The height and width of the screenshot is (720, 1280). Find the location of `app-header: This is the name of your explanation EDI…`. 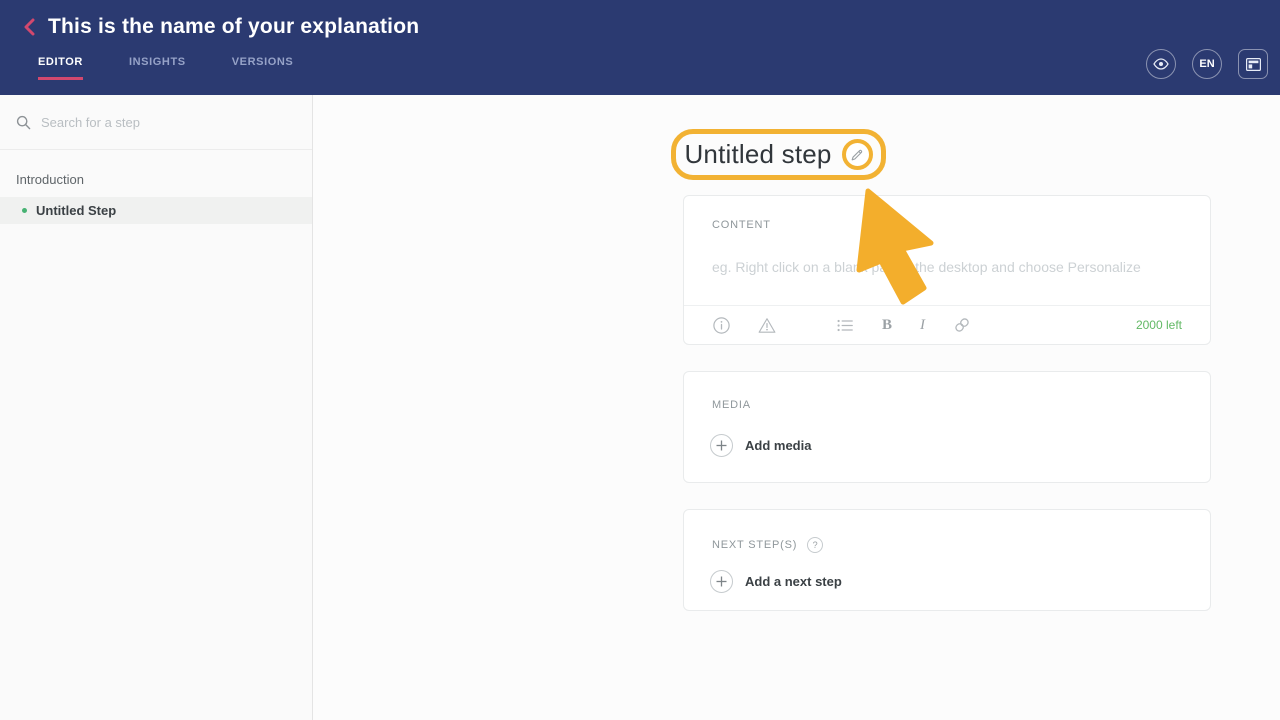

app-header: This is the name of your explanation EDI… is located at coordinates (640, 47).